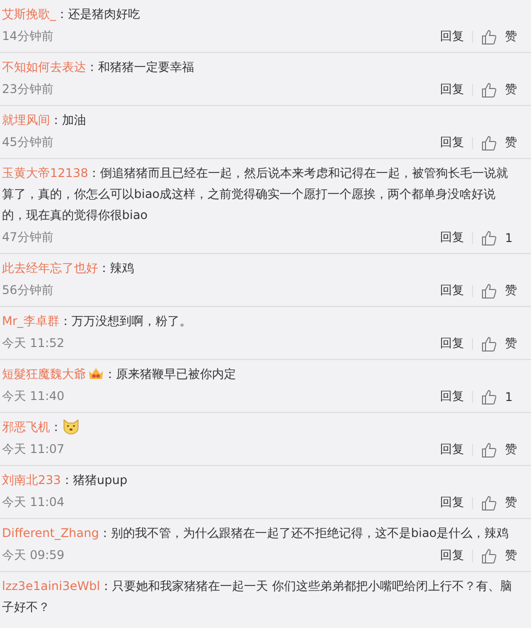 This screenshot has width=531, height=628. What do you see at coordinates (33, 502) in the screenshot?
I see `comment-time: 今天 11:04` at bounding box center [33, 502].